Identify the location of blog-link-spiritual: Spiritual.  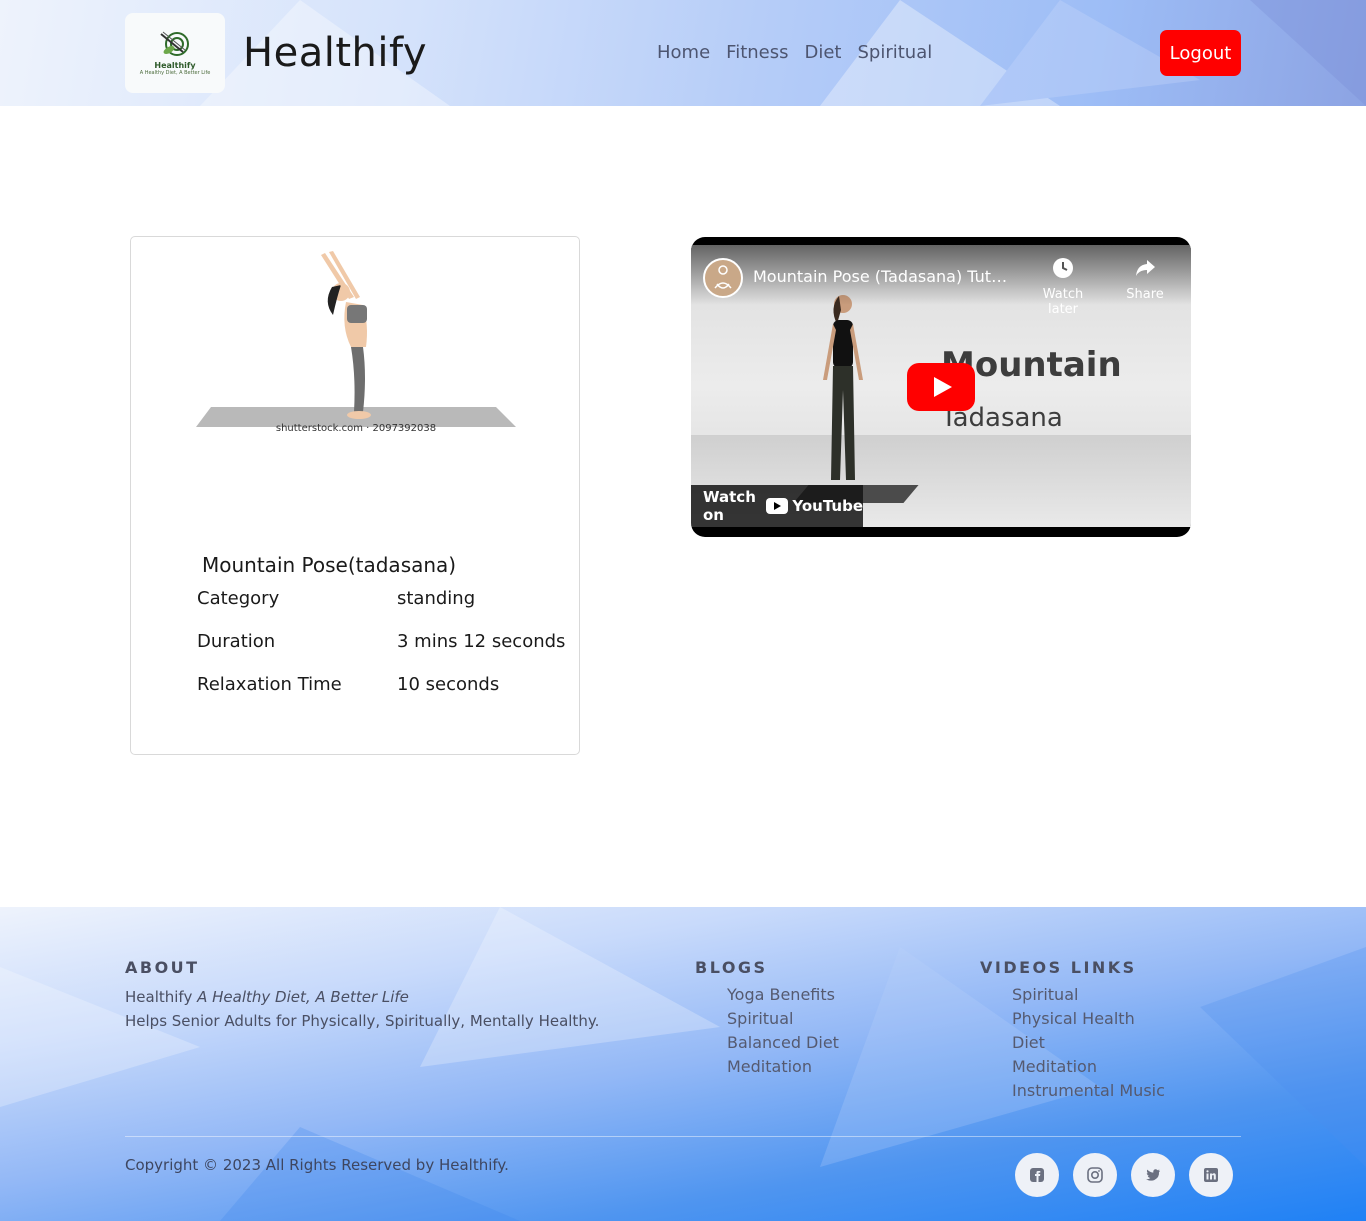
(783, 1019).